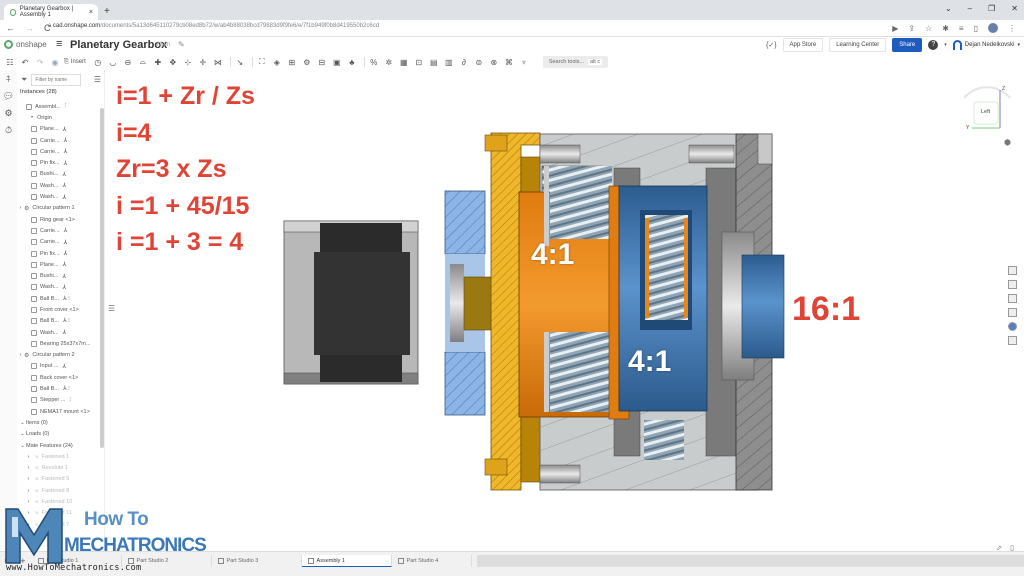 Image resolution: width=1024 pixels, height=576 pixels. I want to click on instance-row: • Origin, so click(59, 117).